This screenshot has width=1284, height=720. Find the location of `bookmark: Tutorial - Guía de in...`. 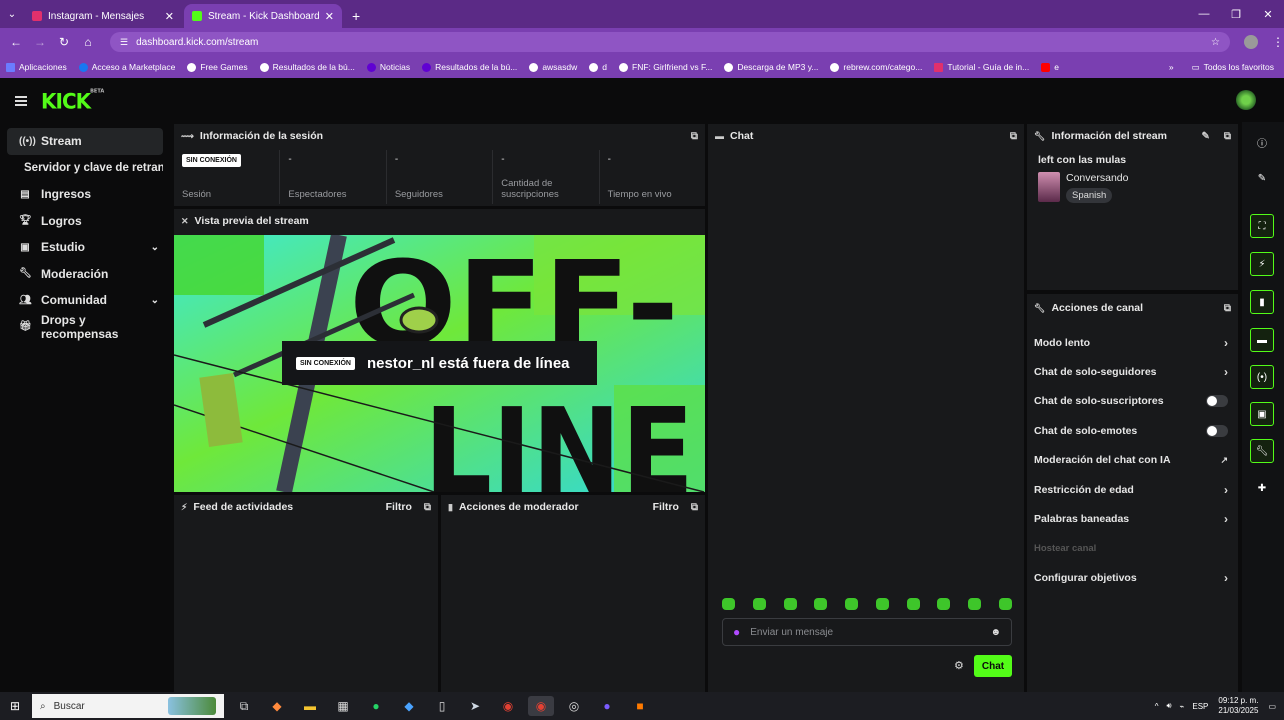

bookmark: Tutorial - Guía de in... is located at coordinates (981, 67).